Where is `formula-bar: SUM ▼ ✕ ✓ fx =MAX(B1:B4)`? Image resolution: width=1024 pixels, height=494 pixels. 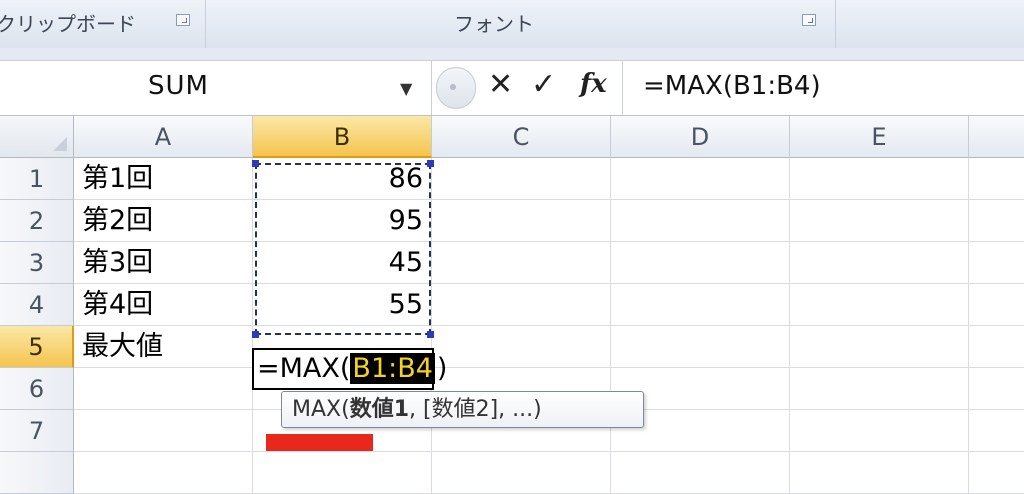
formula-bar: SUM ▼ ✕ ✓ fx =MAX(B1:B4) is located at coordinates (512, 88).